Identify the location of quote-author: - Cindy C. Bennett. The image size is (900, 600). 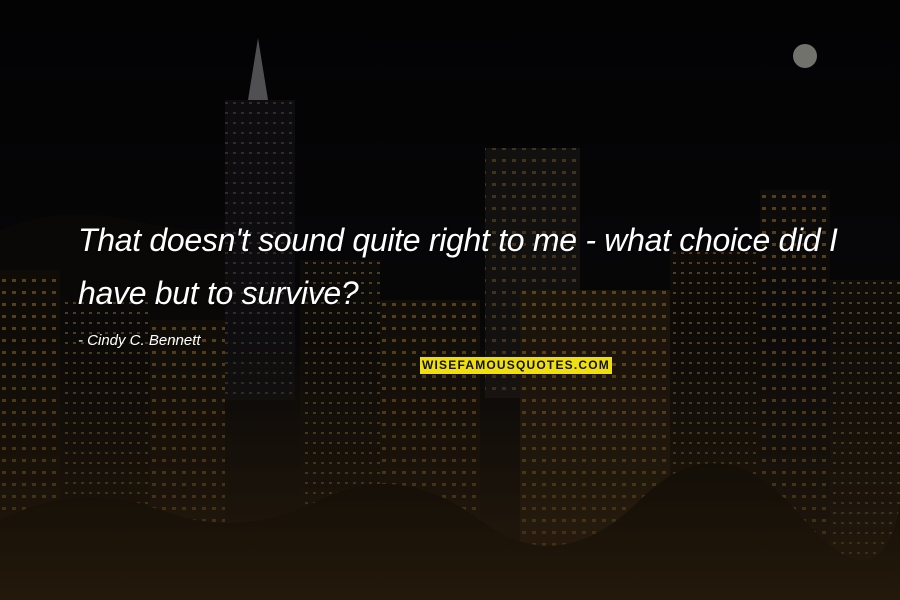
(139, 340).